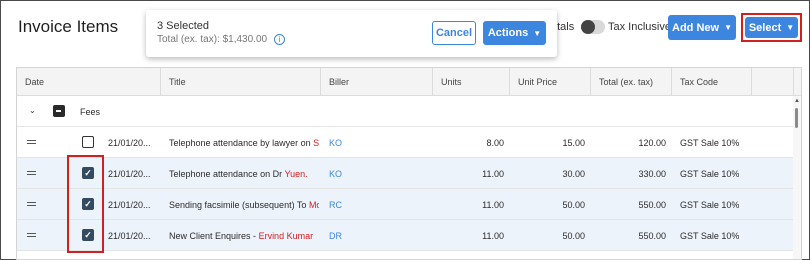 The width and height of the screenshot is (810, 260). What do you see at coordinates (296, 173) in the screenshot?
I see `row-title-highlight: Yuen.` at bounding box center [296, 173].